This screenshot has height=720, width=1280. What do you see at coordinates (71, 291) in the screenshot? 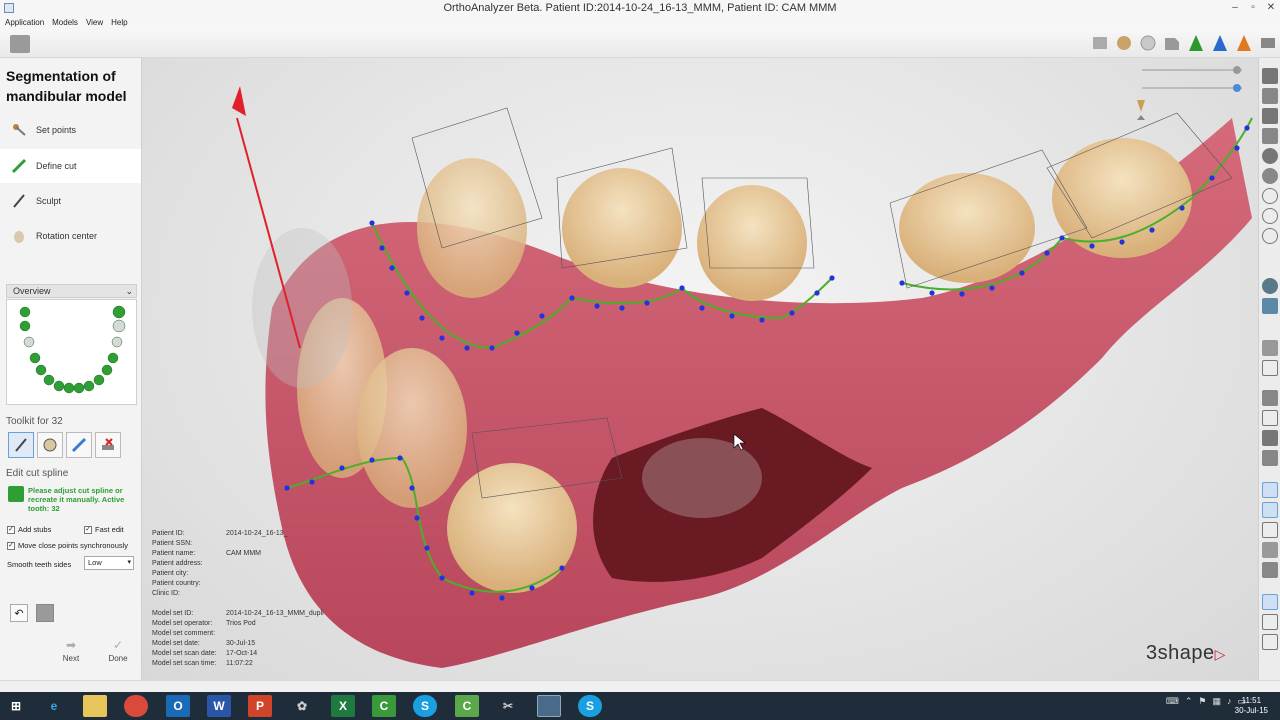
I see `overview-header: Overview ⌄` at bounding box center [71, 291].